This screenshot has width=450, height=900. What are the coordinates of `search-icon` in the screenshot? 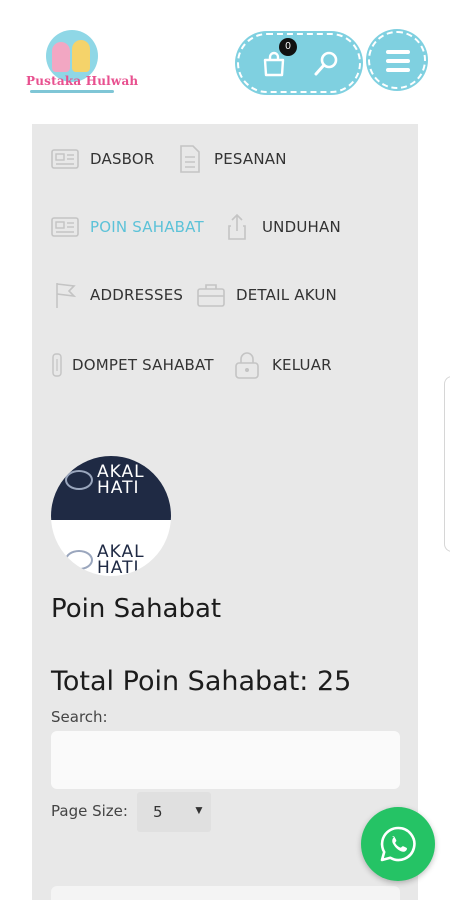 It's located at (326, 64).